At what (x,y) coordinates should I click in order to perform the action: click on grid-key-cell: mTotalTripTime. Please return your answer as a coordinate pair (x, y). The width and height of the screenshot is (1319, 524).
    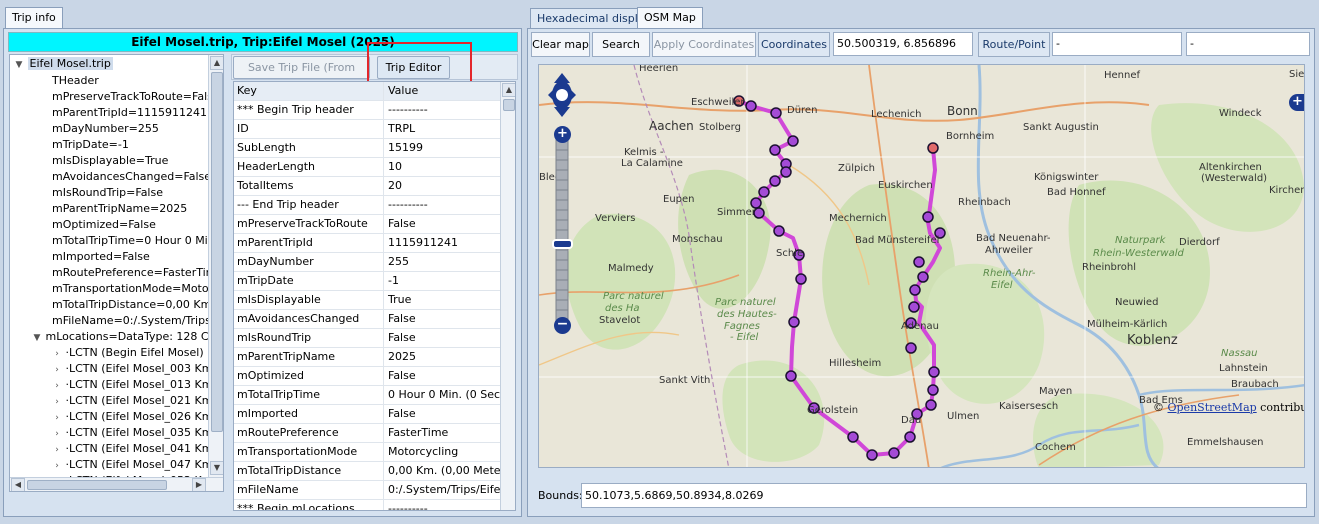
    Looking at the image, I should click on (309, 395).